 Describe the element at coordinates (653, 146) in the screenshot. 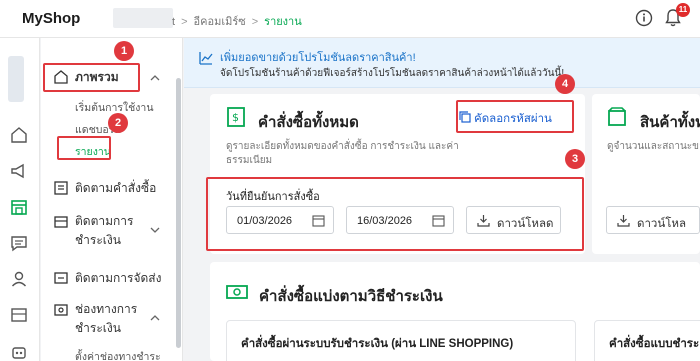

I see `all-products-description: ดูจำนวนและสถานะของสิ` at that location.